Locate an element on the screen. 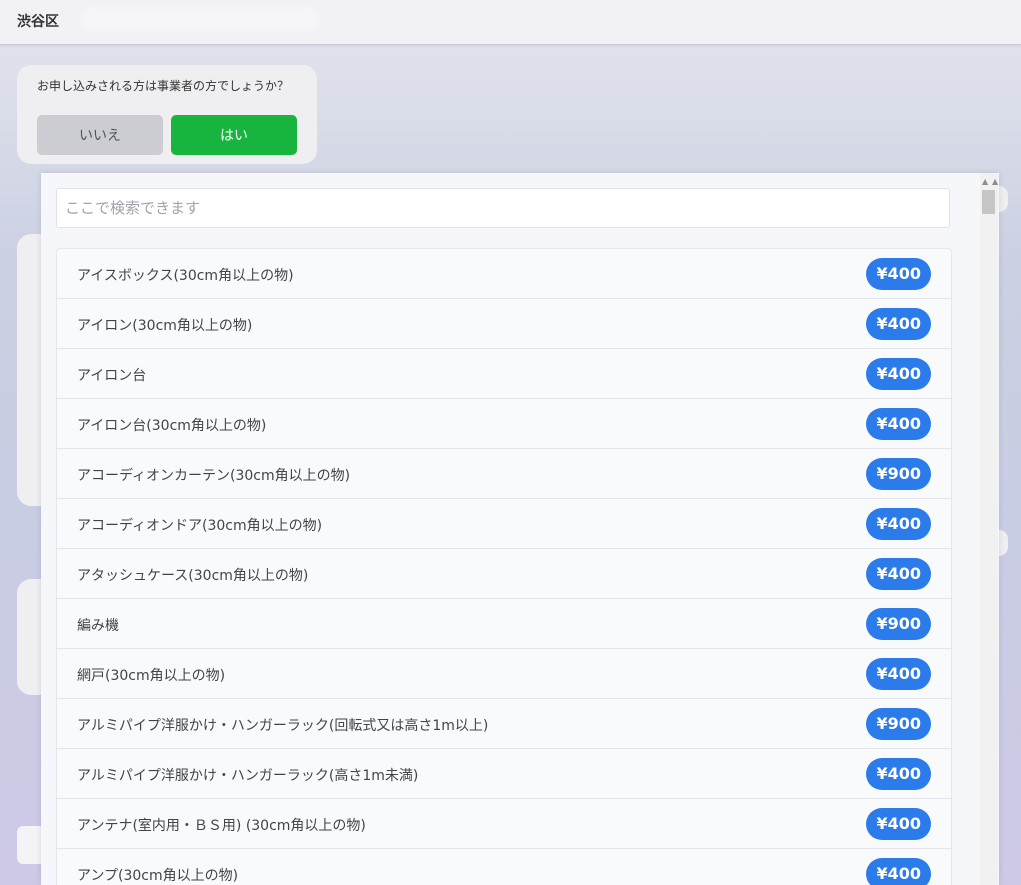 This screenshot has height=885, width=1021. item-name: アンテナ(室内用・ＢＳ用) (30cm角以上の物) is located at coordinates (221, 826).